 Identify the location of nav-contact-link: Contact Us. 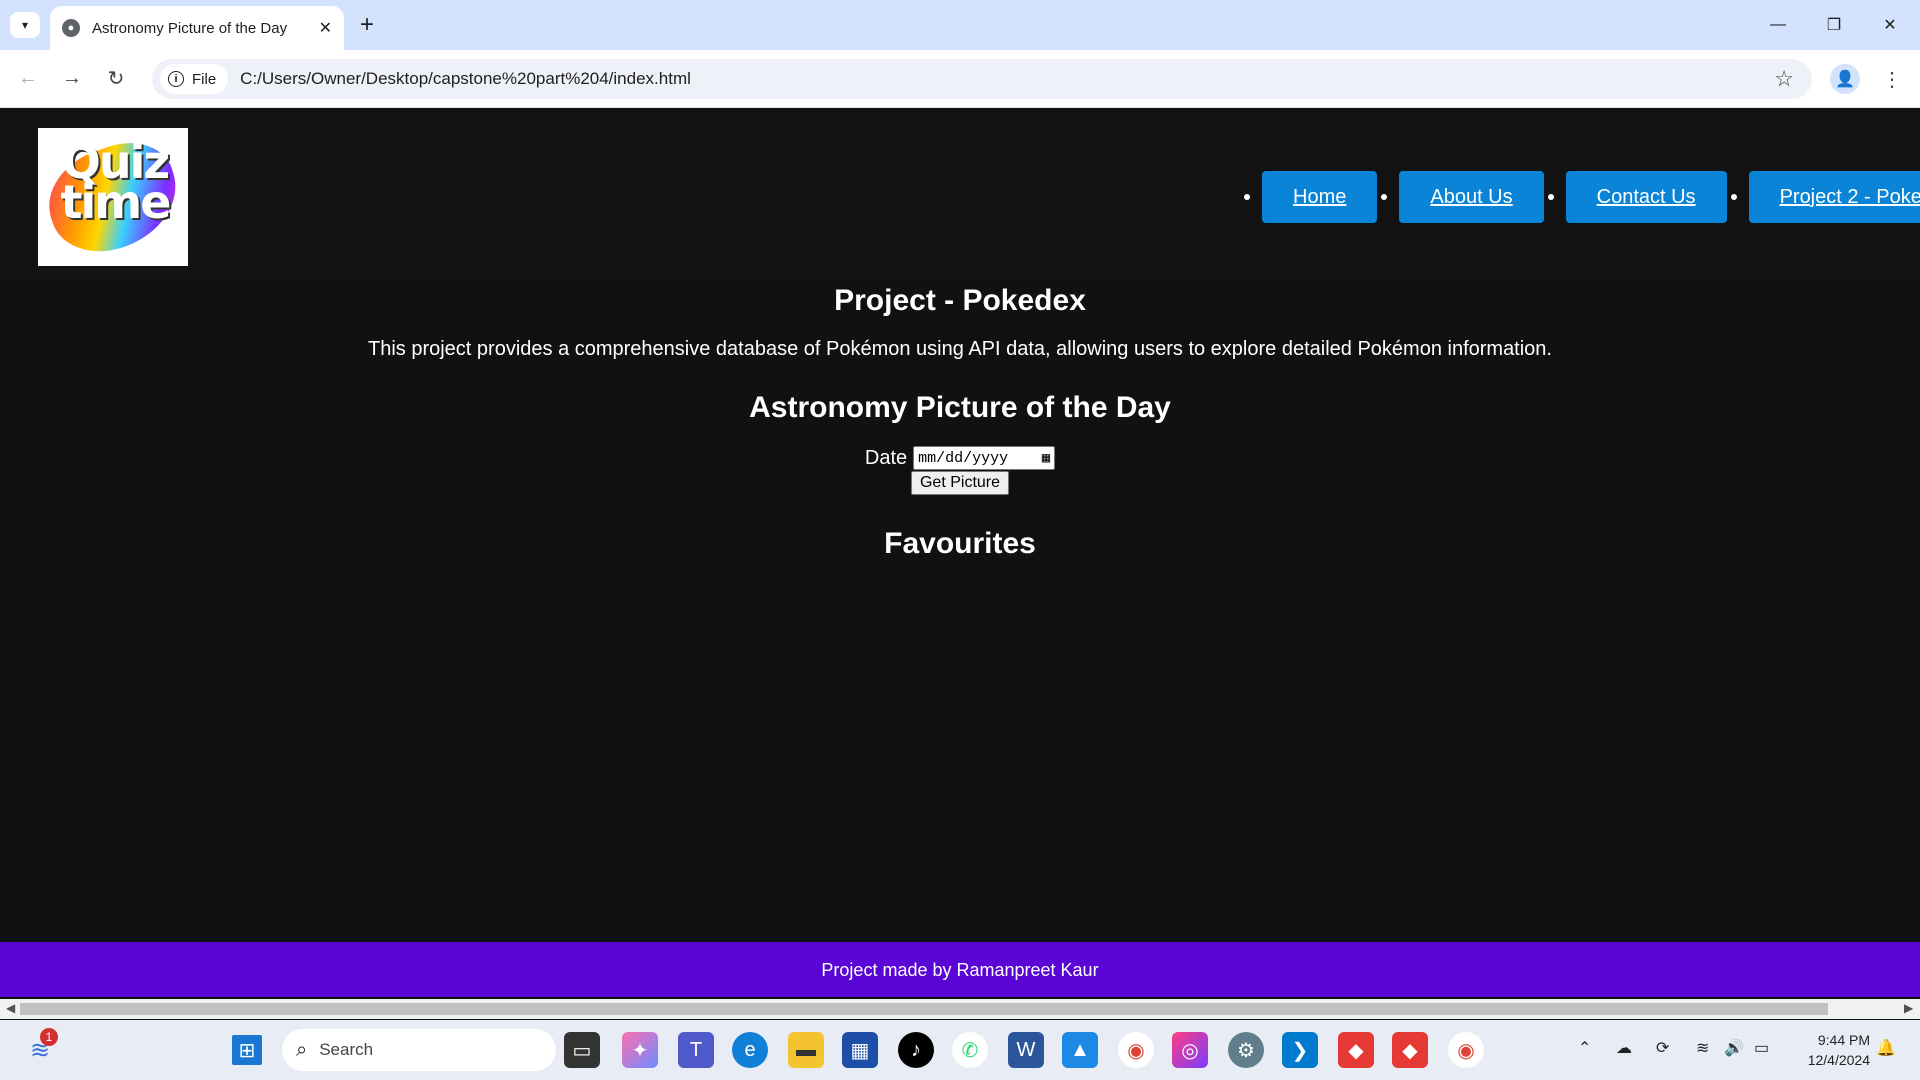
(1646, 197).